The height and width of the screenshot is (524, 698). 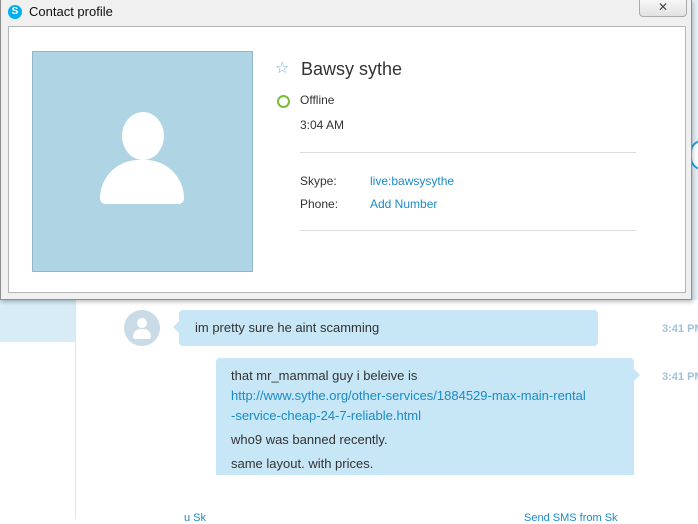 What do you see at coordinates (283, 101) in the screenshot?
I see `offline-status-icon` at bounding box center [283, 101].